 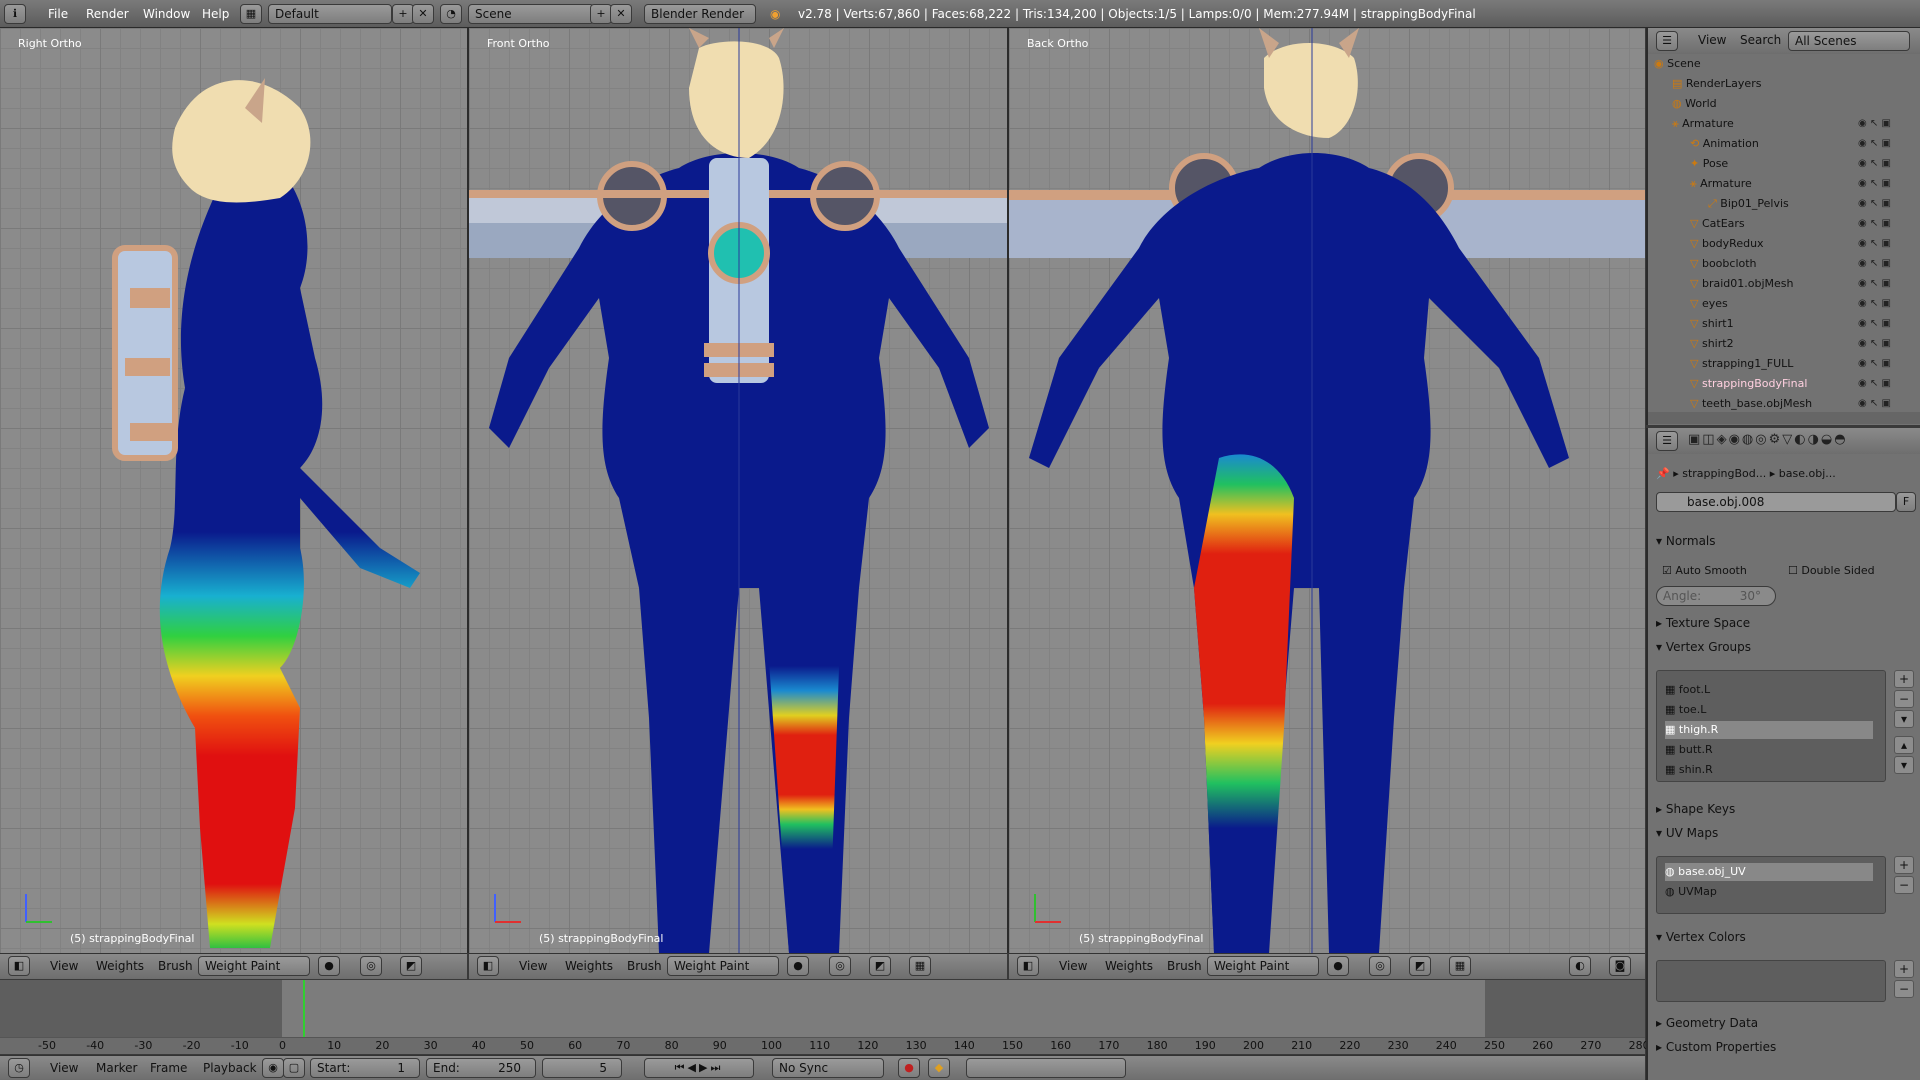 What do you see at coordinates (1790, 224) in the screenshot?
I see `outliner-item: ▽ CatEars ◉ ↖ ▣` at bounding box center [1790, 224].